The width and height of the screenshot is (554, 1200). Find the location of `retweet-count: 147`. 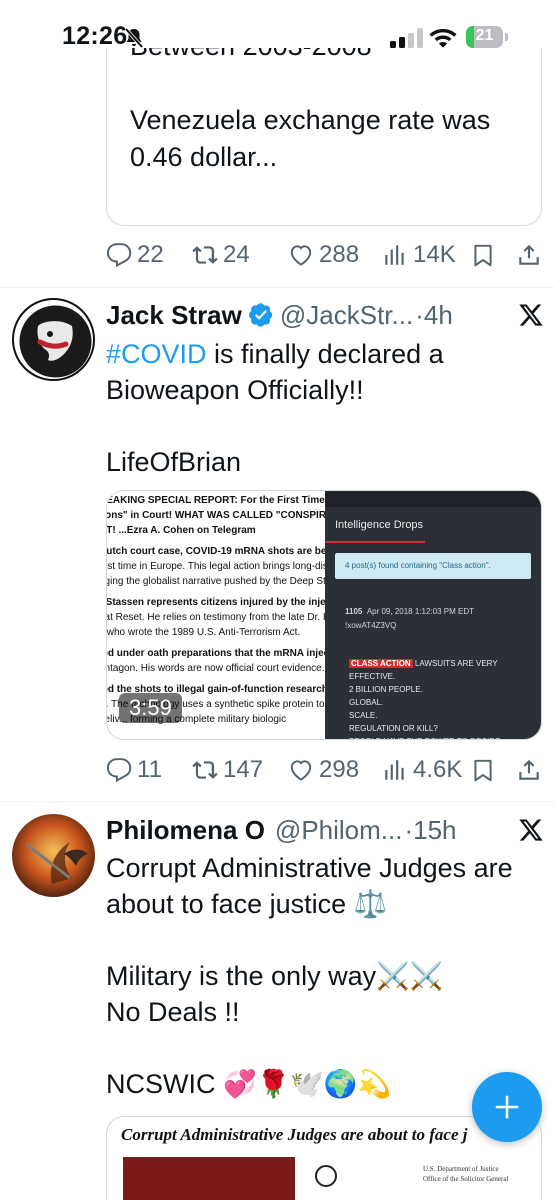

retweet-count: 147 is located at coordinates (243, 769).